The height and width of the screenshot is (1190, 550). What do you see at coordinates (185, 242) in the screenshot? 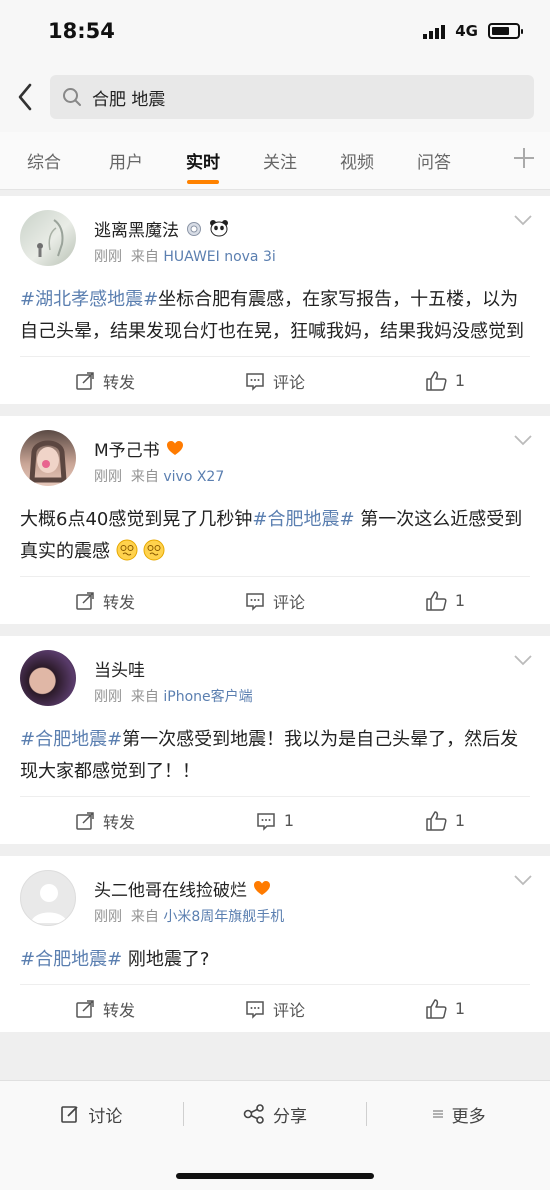
I see `post-meta: 逃离黑魔法 刚刚 来自 HUAWEI nova 3i` at bounding box center [185, 242].